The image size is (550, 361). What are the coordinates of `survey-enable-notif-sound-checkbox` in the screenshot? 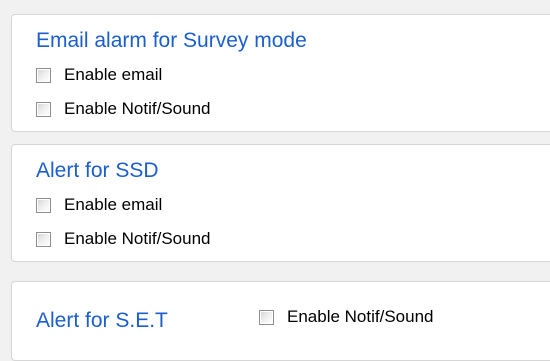 It's located at (43, 109).